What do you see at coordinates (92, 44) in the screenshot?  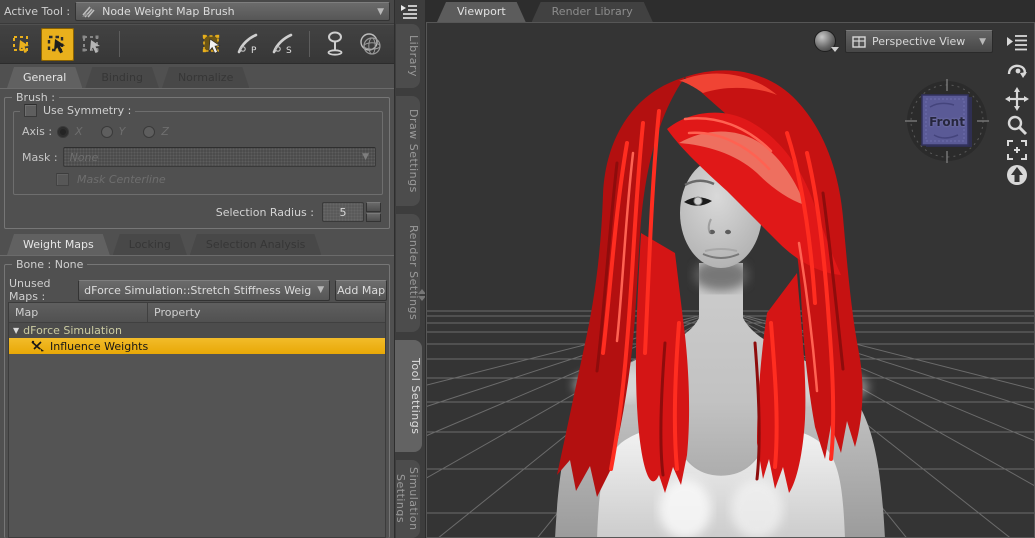 I see `box-selection-tool-button` at bounding box center [92, 44].